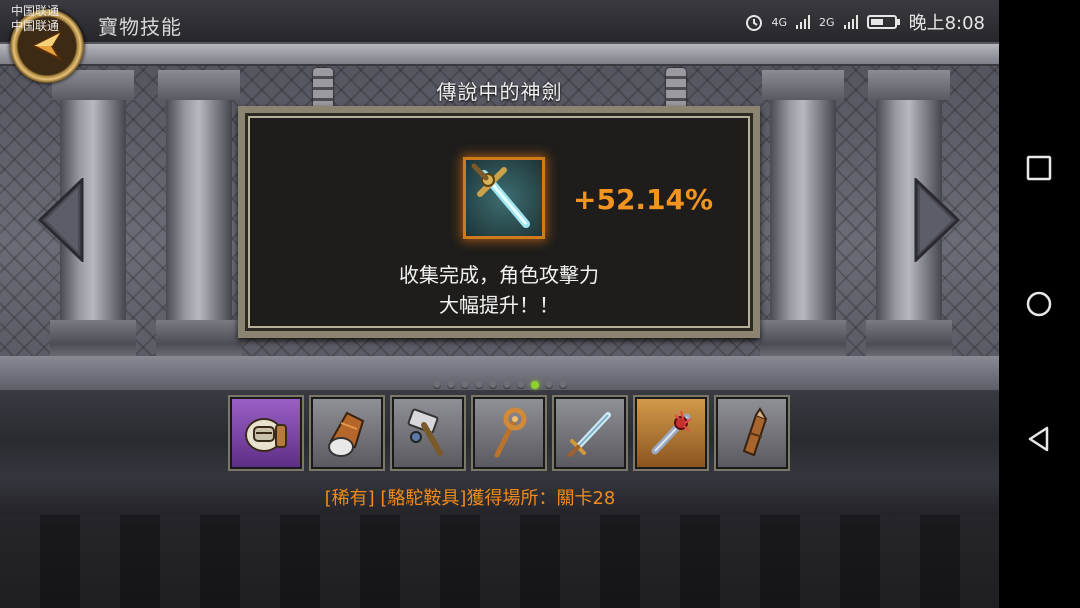  Describe the element at coordinates (779, 22) in the screenshot. I see `network-type-label: 4G` at that location.